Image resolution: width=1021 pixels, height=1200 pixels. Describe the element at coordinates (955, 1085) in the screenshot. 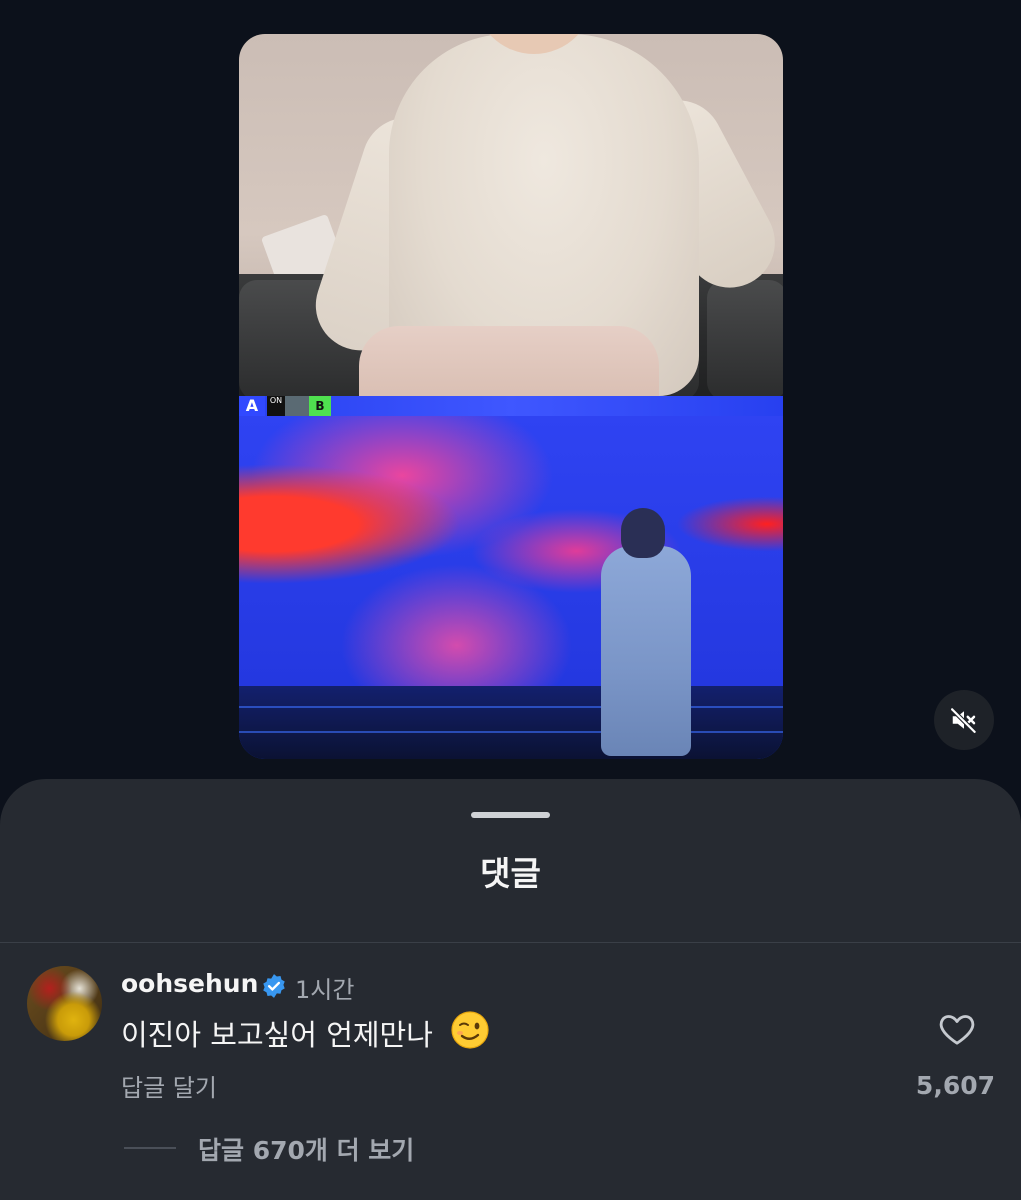

I see `like-count: 5,607` at that location.